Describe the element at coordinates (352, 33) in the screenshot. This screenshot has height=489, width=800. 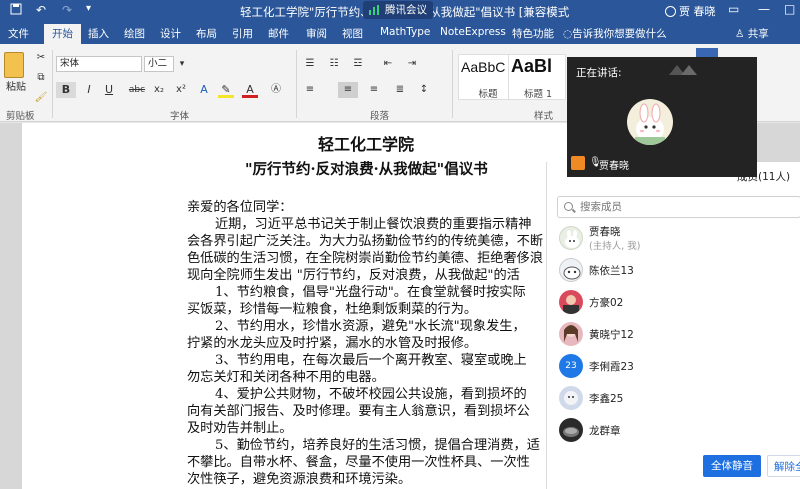
I see `tab-view: 视图` at that location.